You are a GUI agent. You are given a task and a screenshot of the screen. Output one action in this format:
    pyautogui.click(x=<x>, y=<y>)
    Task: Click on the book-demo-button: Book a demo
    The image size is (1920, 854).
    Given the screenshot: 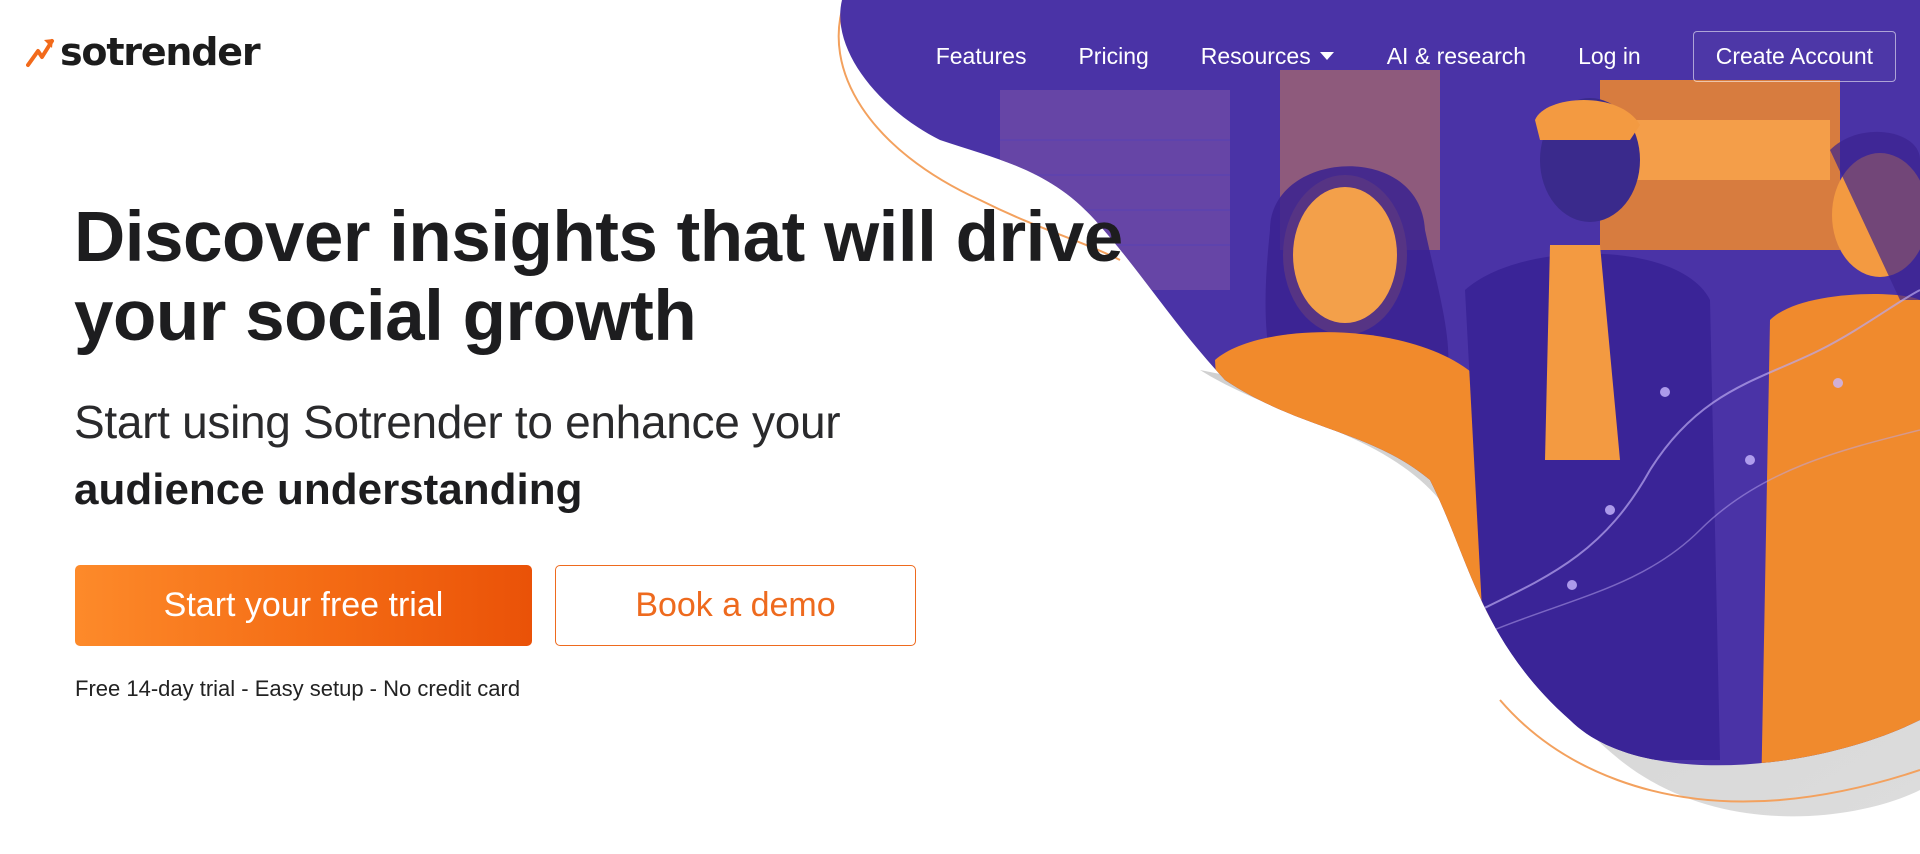 What is the action you would take?
    pyautogui.click(x=735, y=605)
    